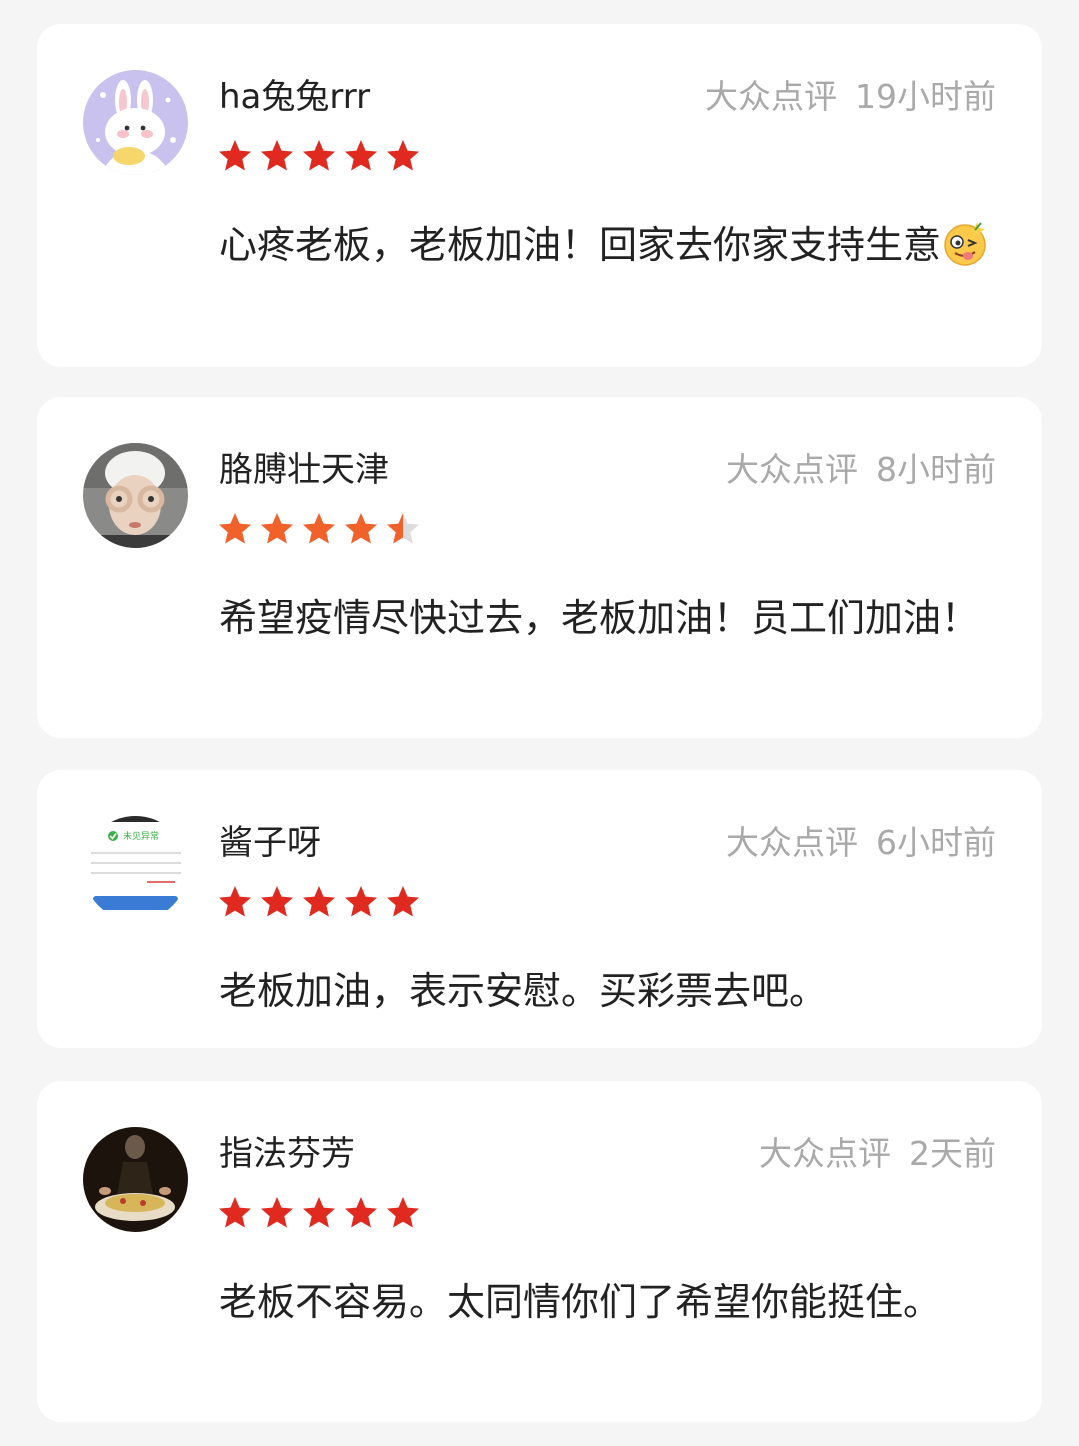 The width and height of the screenshot is (1079, 1446). Describe the element at coordinates (270, 843) in the screenshot. I see `username: 酱子呀` at that location.